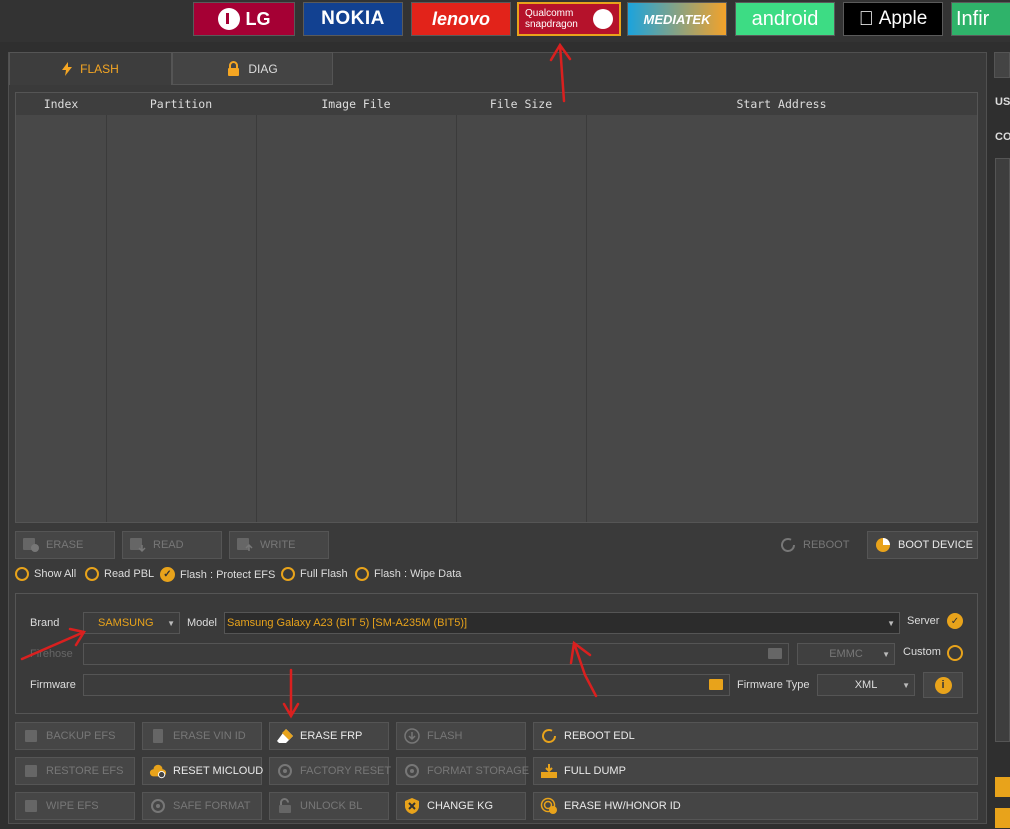  What do you see at coordinates (329, 806) in the screenshot?
I see `unlock-bl-button: UNLOCK BL` at bounding box center [329, 806].